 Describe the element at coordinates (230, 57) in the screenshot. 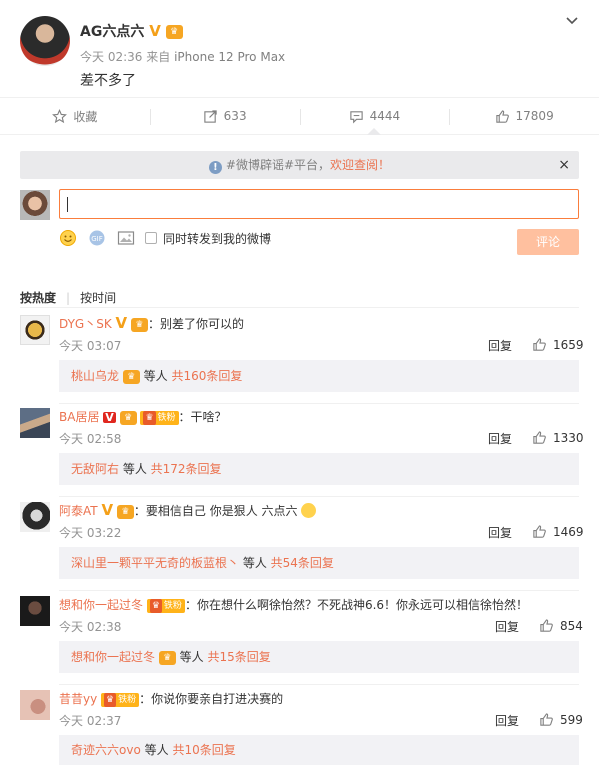

I see `post-source: iPhone 12 Pro Max` at that location.